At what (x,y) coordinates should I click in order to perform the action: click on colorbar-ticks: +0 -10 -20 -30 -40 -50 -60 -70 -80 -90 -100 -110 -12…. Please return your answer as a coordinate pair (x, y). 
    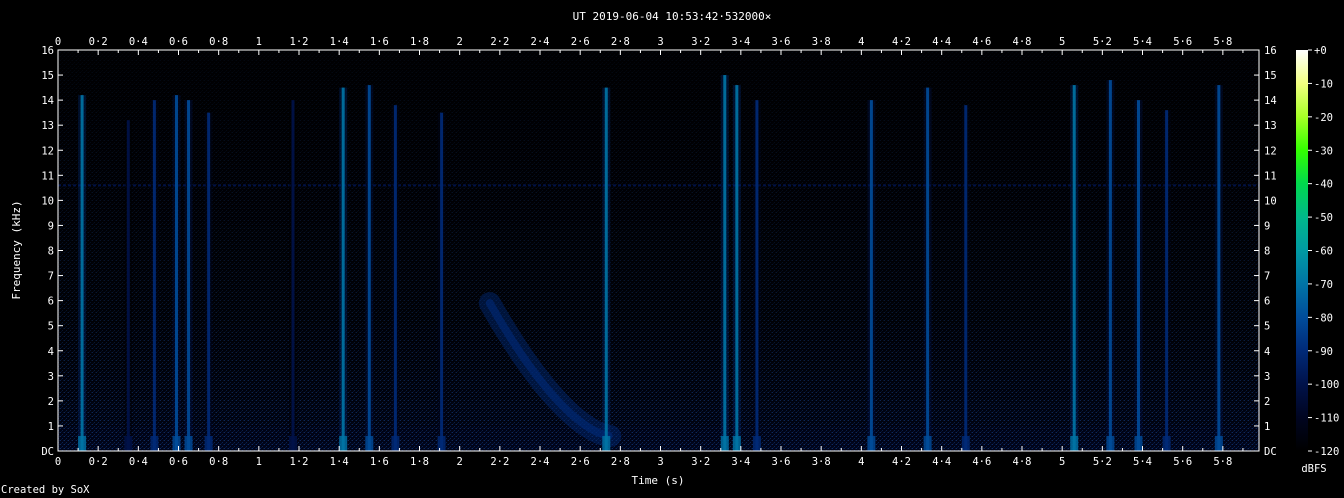
    Looking at the image, I should click on (1323, 251).